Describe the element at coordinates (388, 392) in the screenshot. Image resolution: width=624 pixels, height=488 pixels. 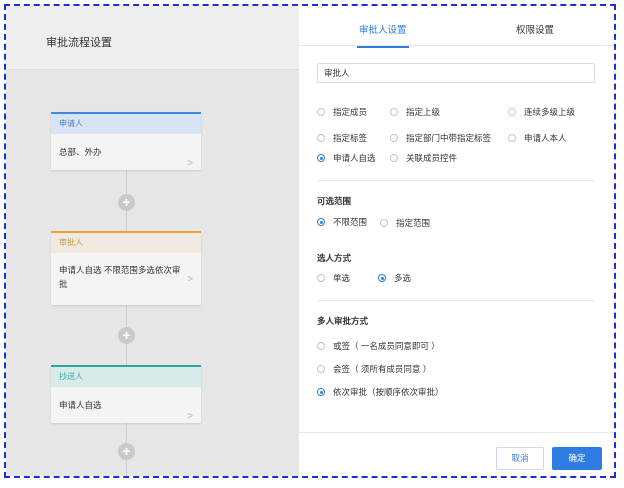
I see `radio-label: 依次审批（按顺序依次审批）` at that location.